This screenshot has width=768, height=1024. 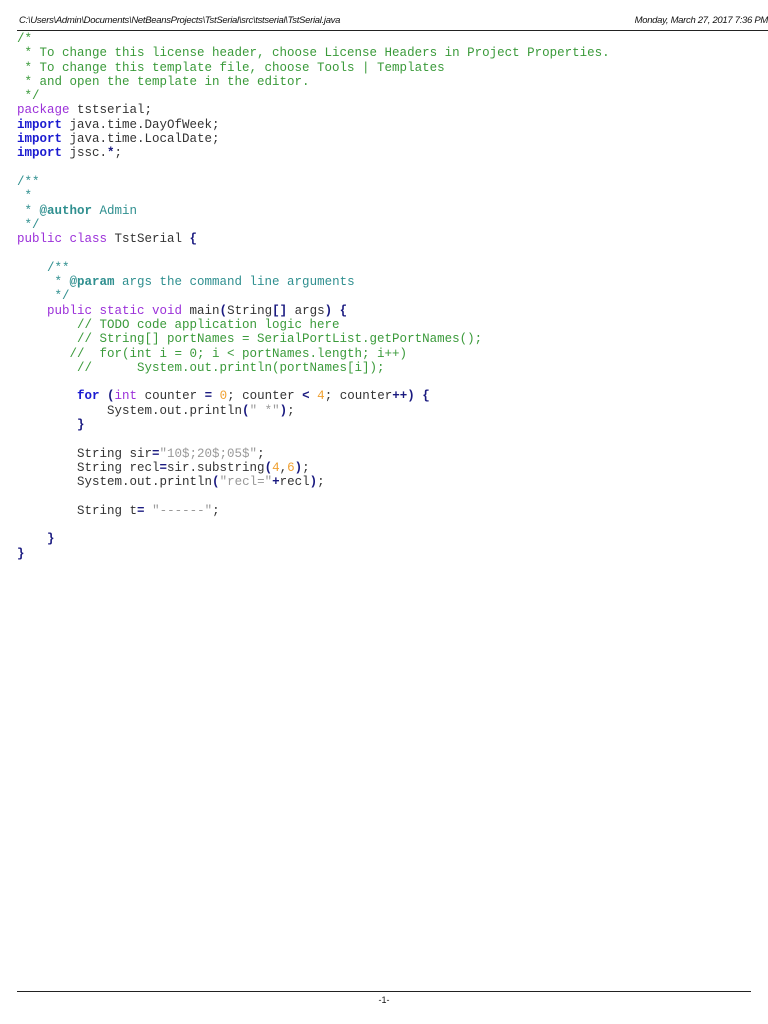 I want to click on code-token: jssc., so click(x=85, y=153).